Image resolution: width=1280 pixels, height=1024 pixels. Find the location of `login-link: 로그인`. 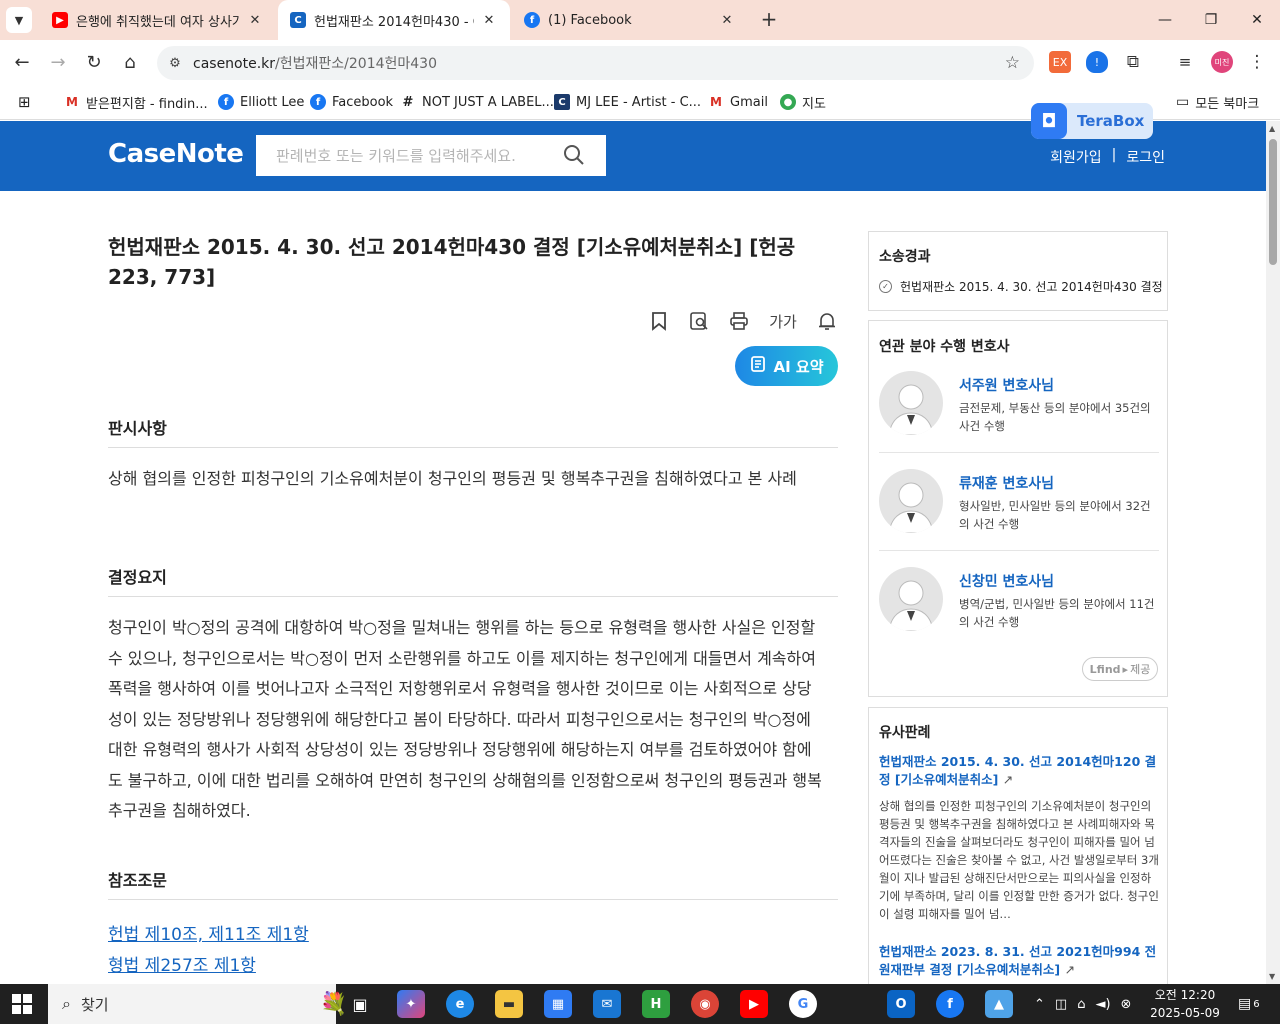

login-link: 로그인 is located at coordinates (1145, 157).